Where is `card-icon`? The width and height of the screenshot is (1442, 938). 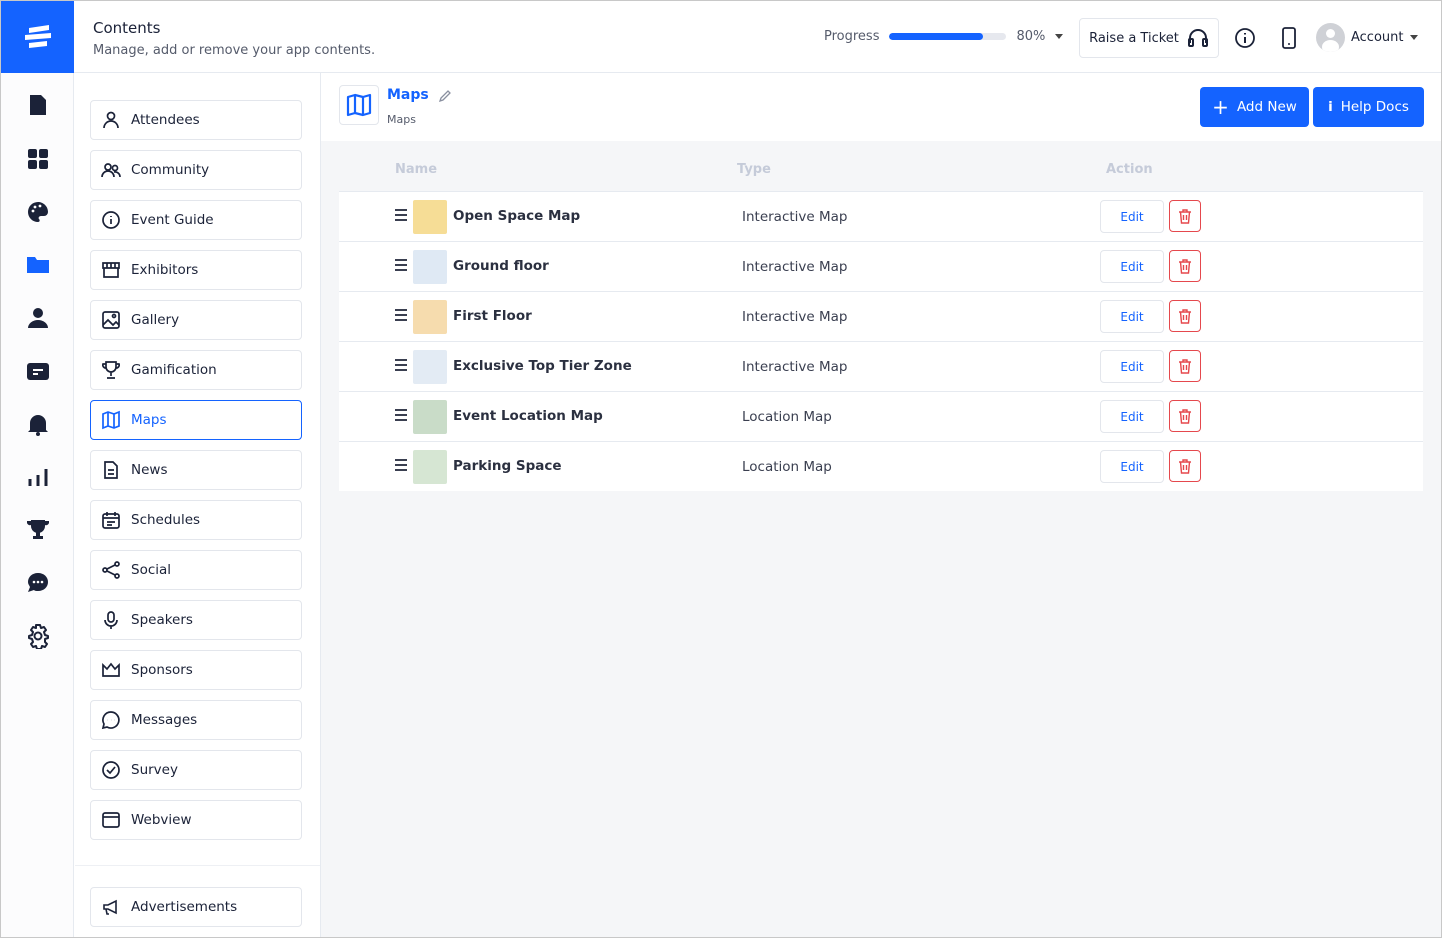
card-icon is located at coordinates (38, 371).